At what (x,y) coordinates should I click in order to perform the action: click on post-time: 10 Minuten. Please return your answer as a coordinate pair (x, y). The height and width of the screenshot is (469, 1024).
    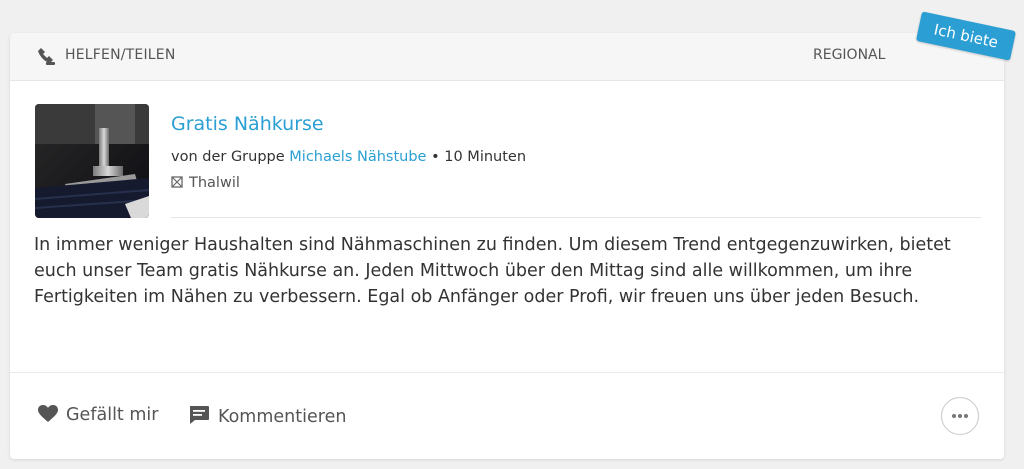
    Looking at the image, I should click on (485, 157).